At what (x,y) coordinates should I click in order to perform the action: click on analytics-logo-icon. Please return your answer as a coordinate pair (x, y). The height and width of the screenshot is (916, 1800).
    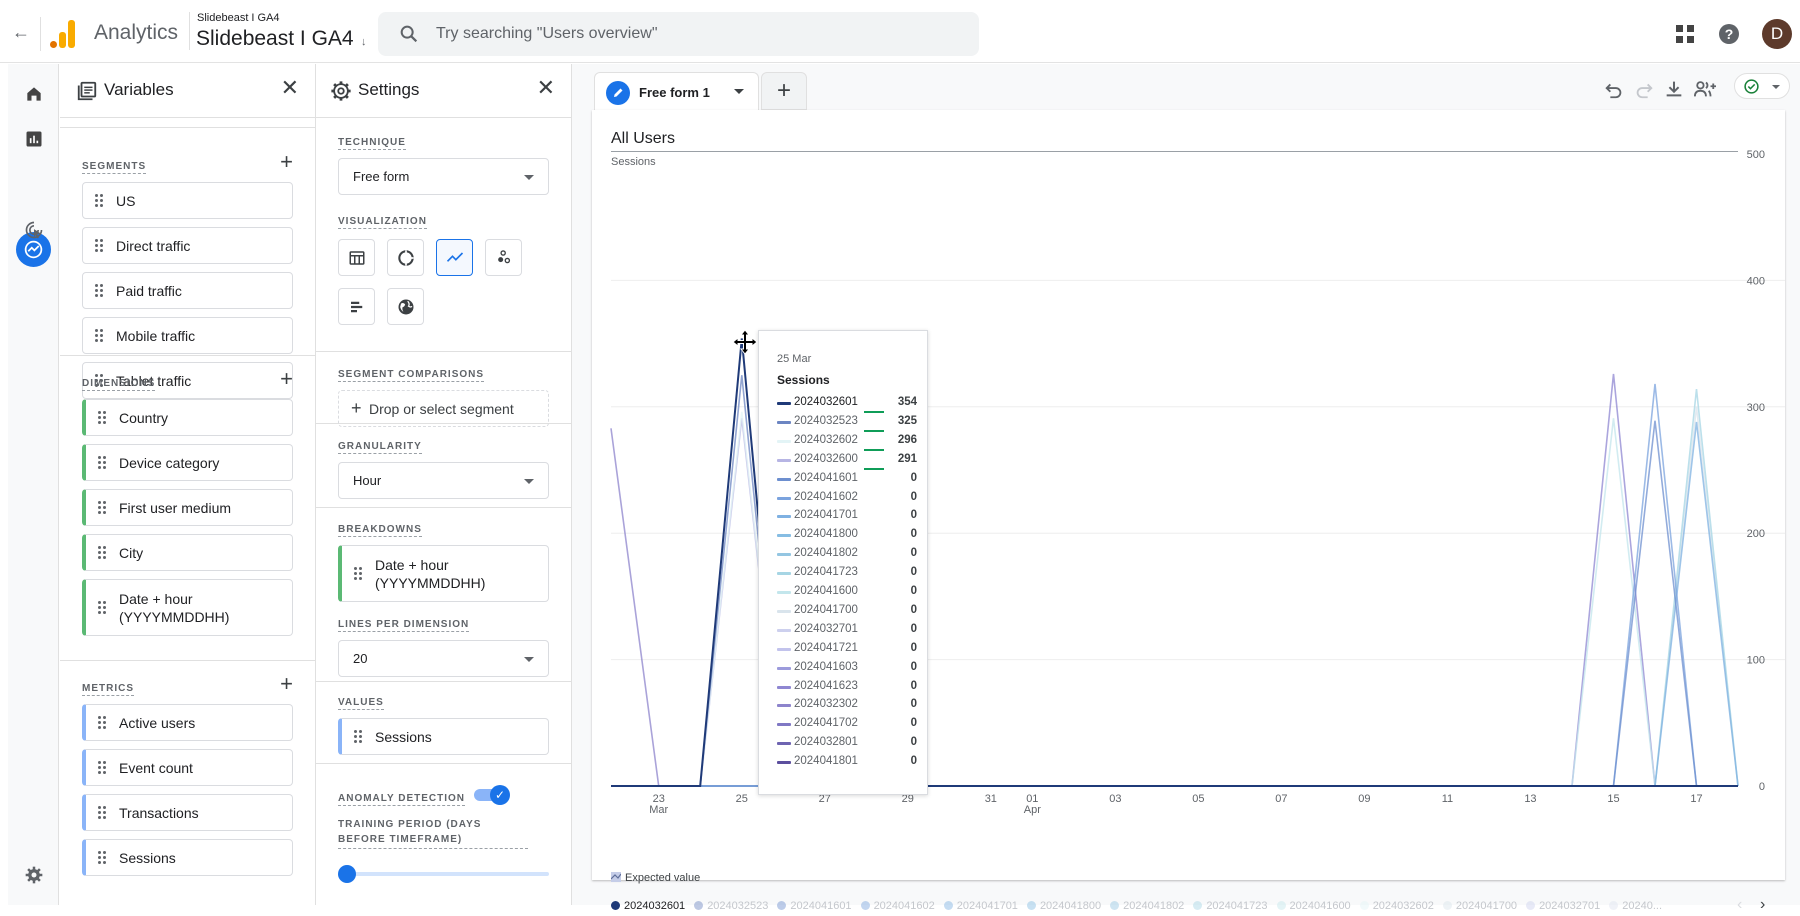
    Looking at the image, I should click on (64, 33).